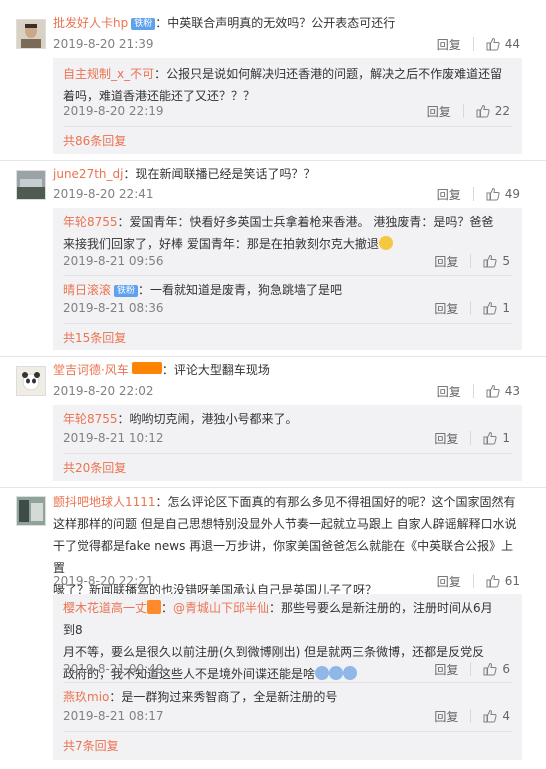  What do you see at coordinates (94, 338) in the screenshot?
I see `more-replies-link: 共15条回复` at bounding box center [94, 338].